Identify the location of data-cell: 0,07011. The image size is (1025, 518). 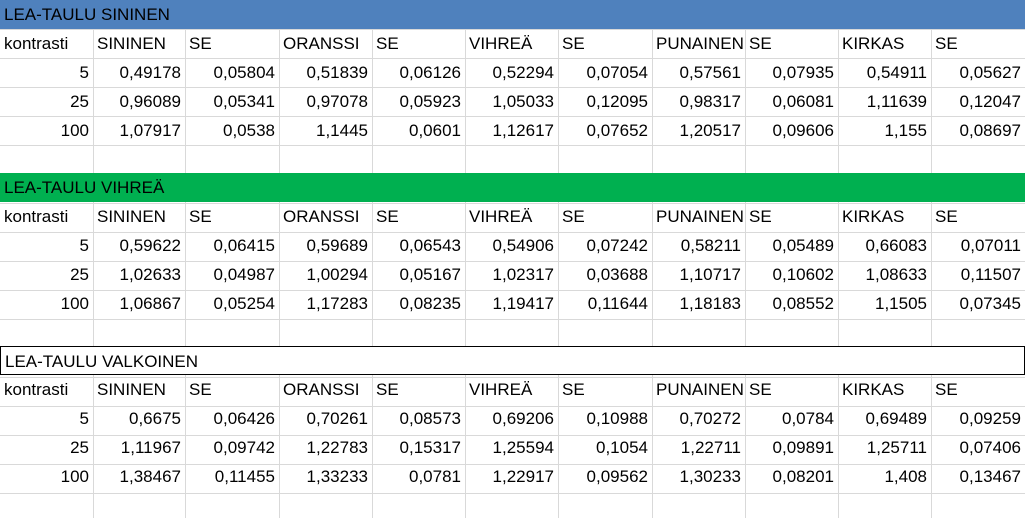
(978, 245).